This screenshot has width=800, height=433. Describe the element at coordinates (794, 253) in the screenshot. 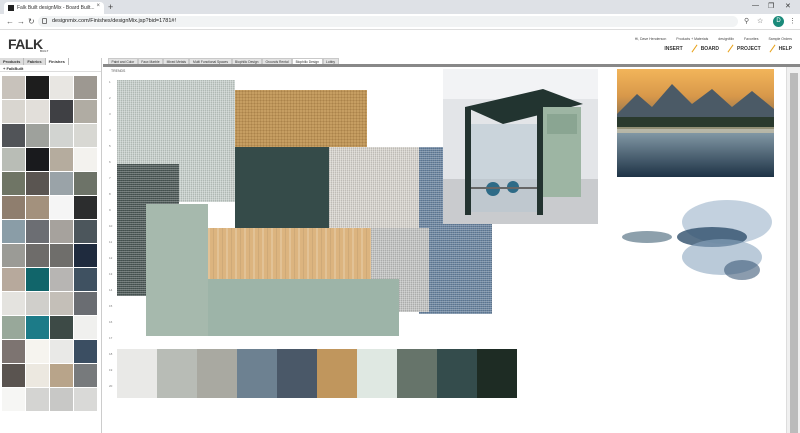

I see `scrollbar-thumb` at that location.